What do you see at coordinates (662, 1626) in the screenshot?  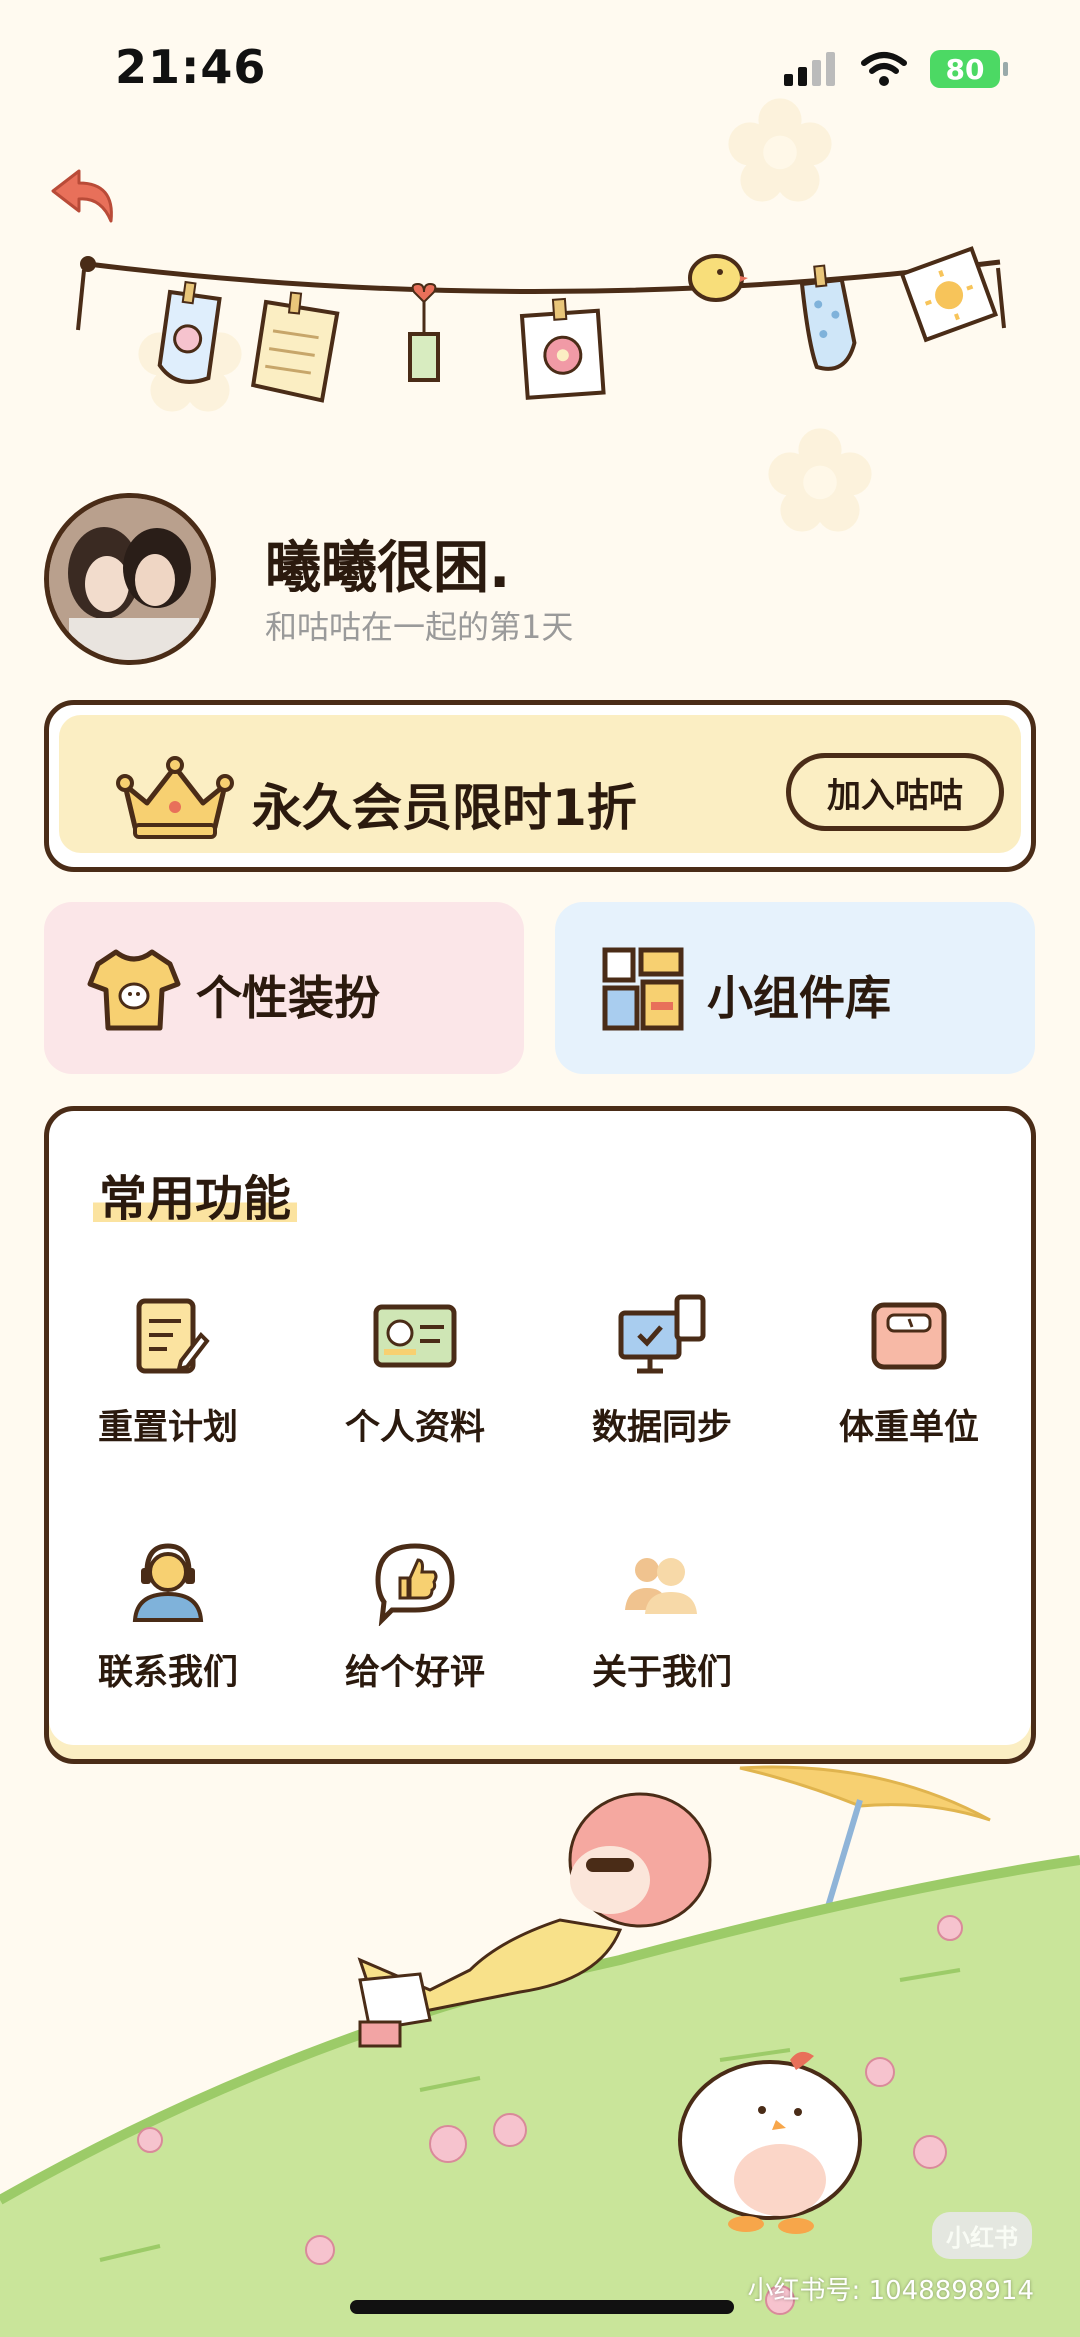 I see `about-us-item: 关于我们` at bounding box center [662, 1626].